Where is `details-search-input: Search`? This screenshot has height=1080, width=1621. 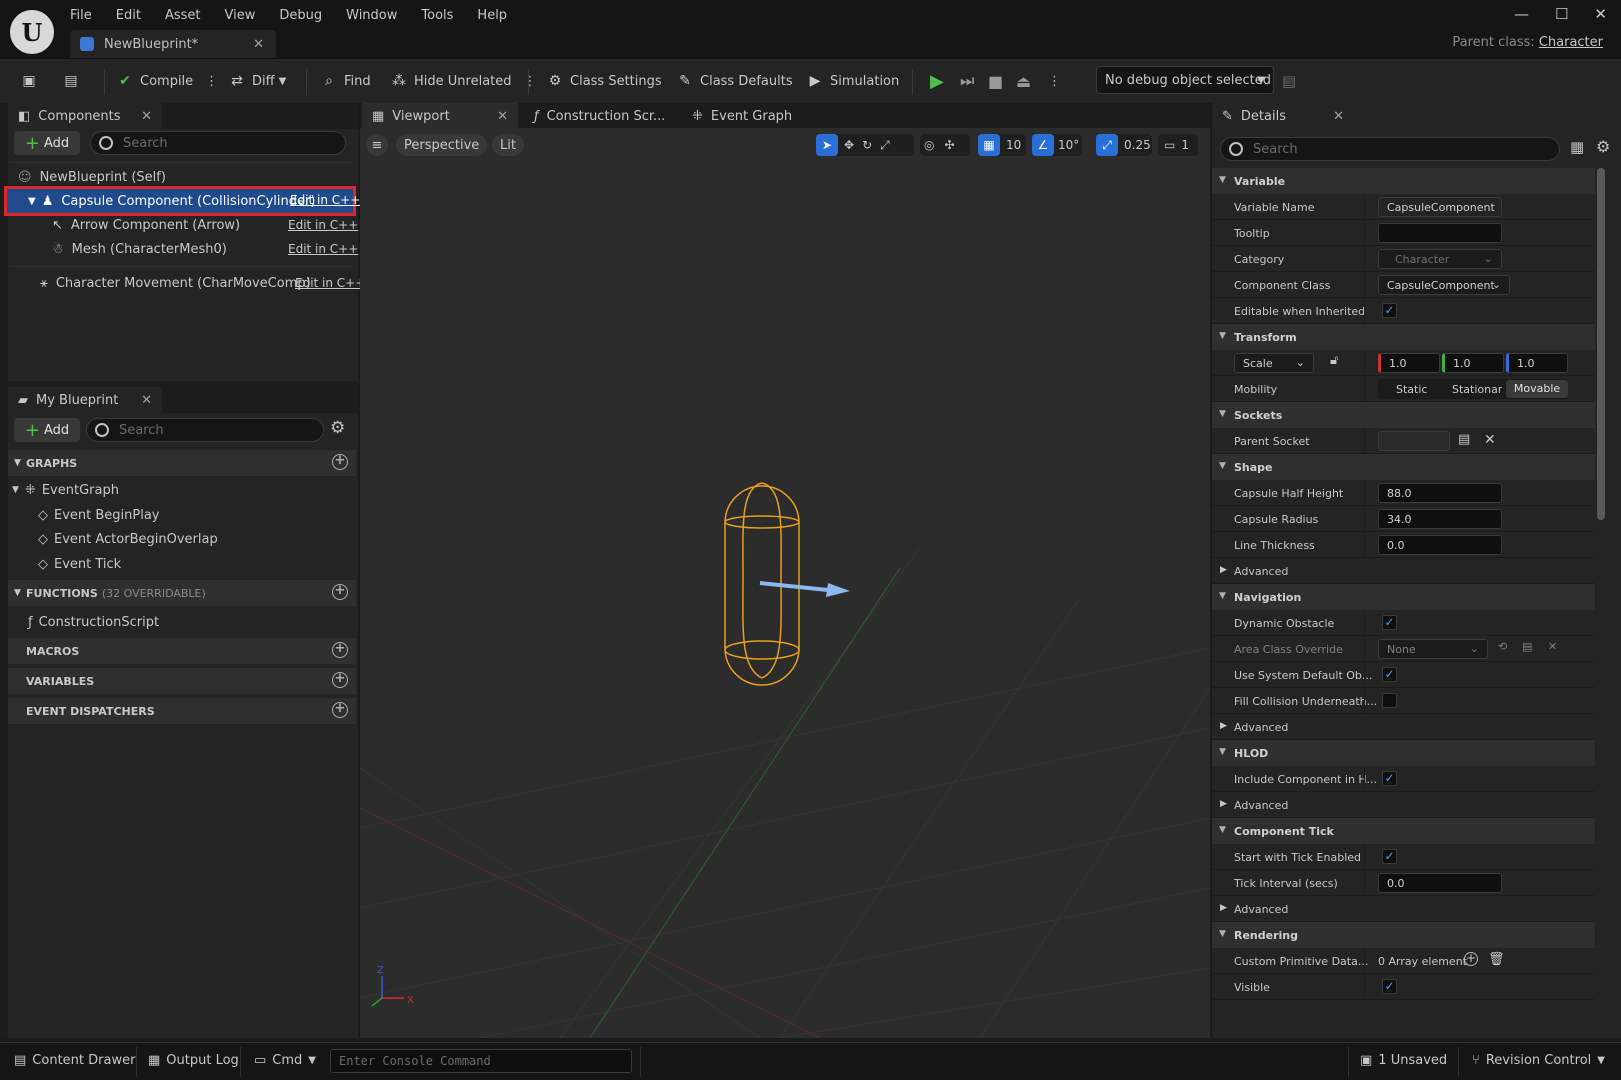
details-search-input: Search is located at coordinates (1390, 149).